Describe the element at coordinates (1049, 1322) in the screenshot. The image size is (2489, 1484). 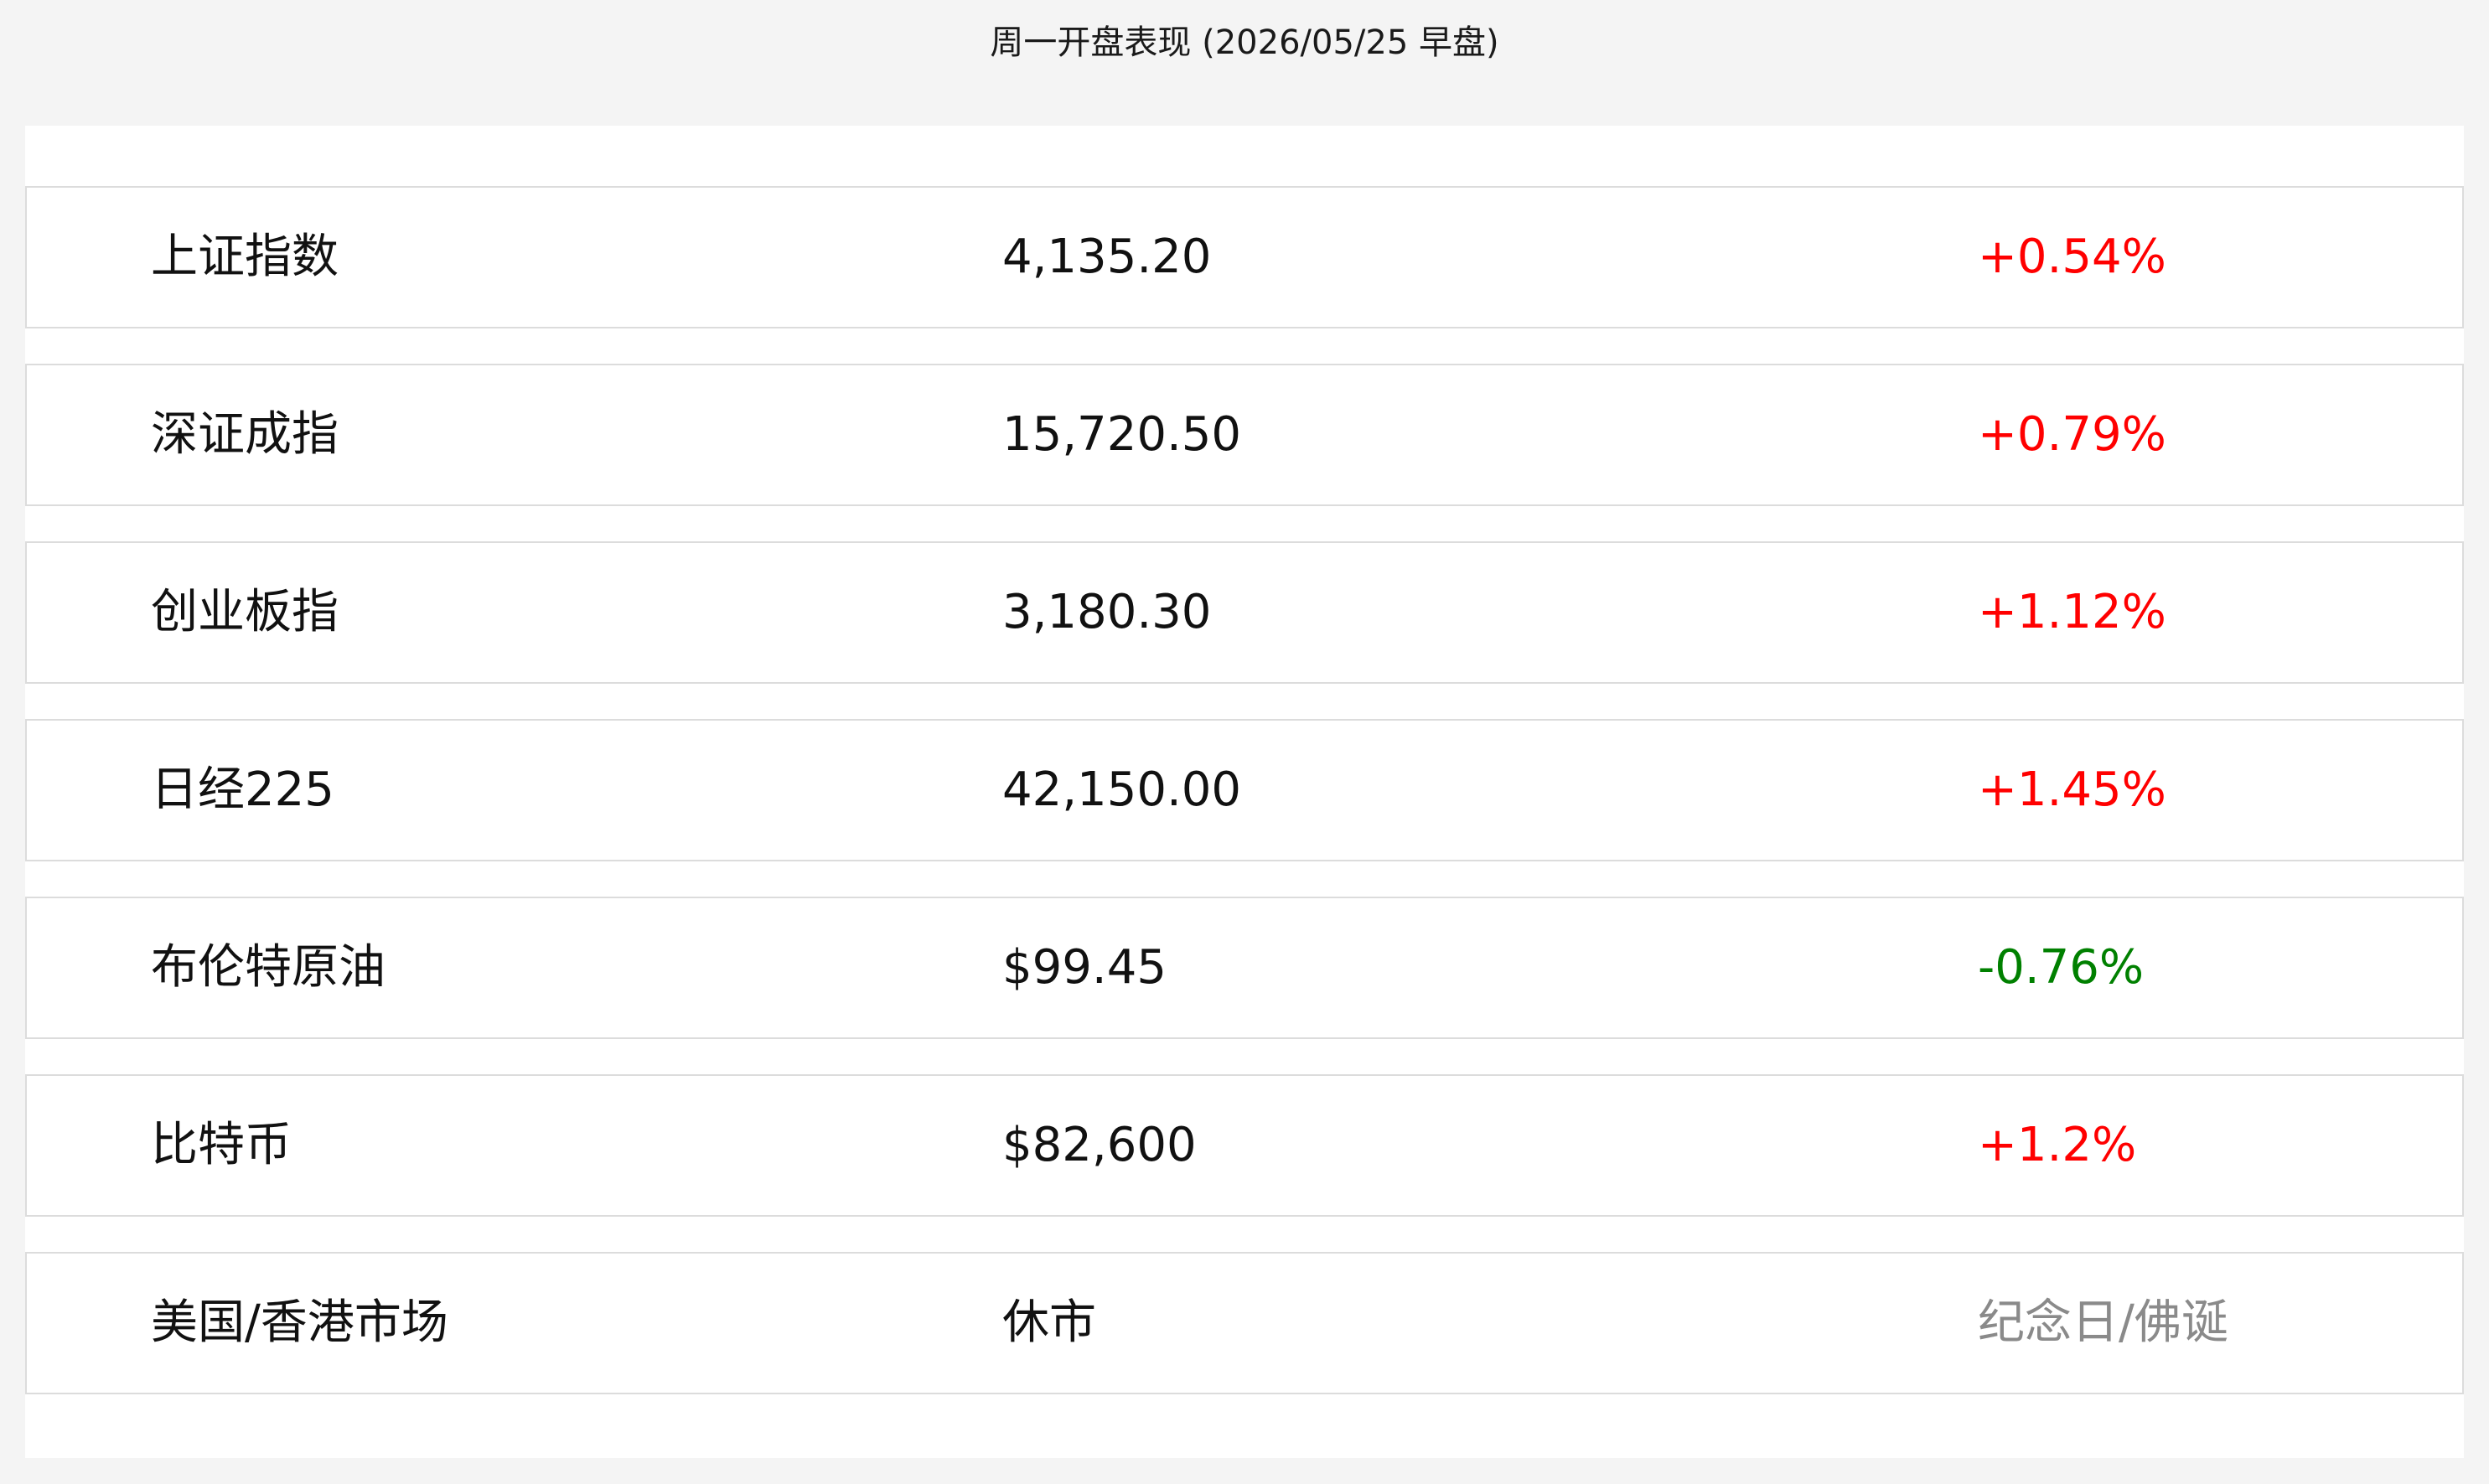
I see `row-value: 休市` at that location.